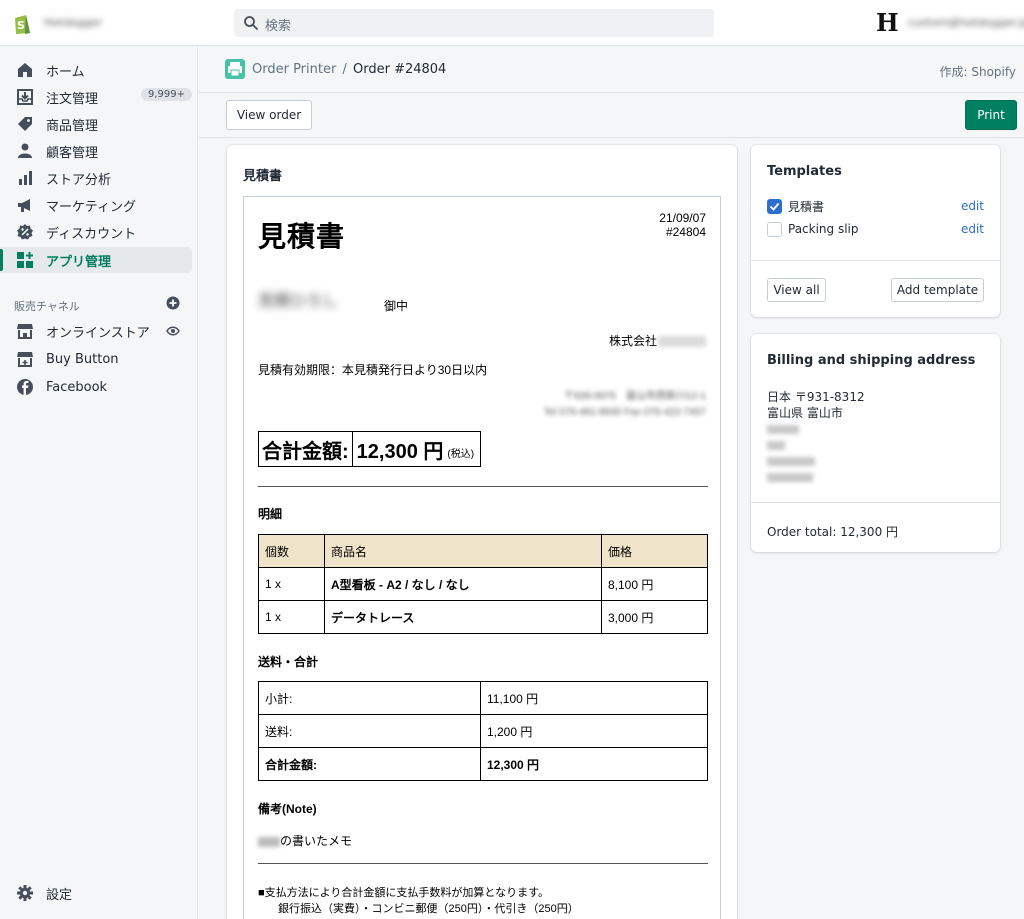 This screenshot has height=919, width=1024. Describe the element at coordinates (654, 551) in the screenshot. I see `column-header: 価格` at that location.